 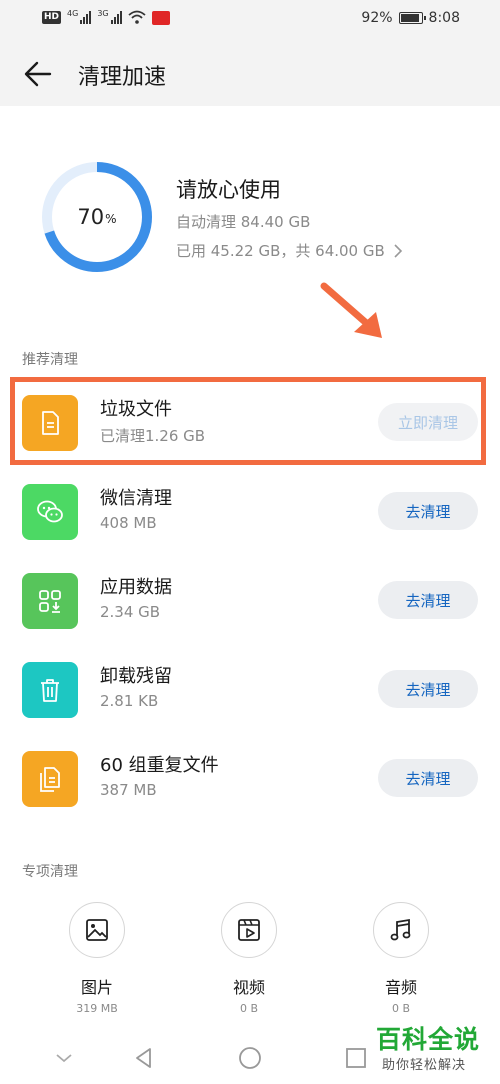 I want to click on status-right: 92% 8:08, so click(x=410, y=18).